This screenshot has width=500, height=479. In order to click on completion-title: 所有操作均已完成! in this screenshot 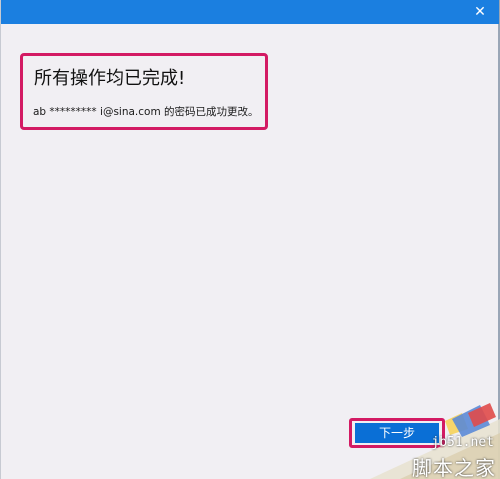, I will do `click(110, 78)`.